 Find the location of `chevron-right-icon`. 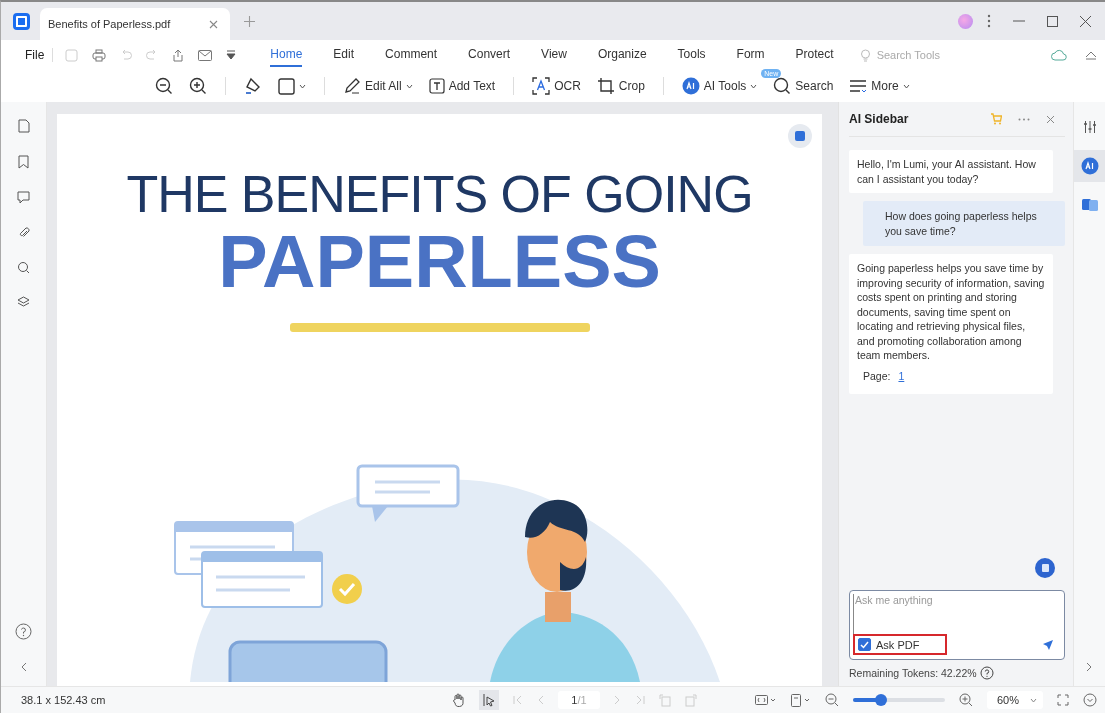

chevron-right-icon is located at coordinates (1089, 667).